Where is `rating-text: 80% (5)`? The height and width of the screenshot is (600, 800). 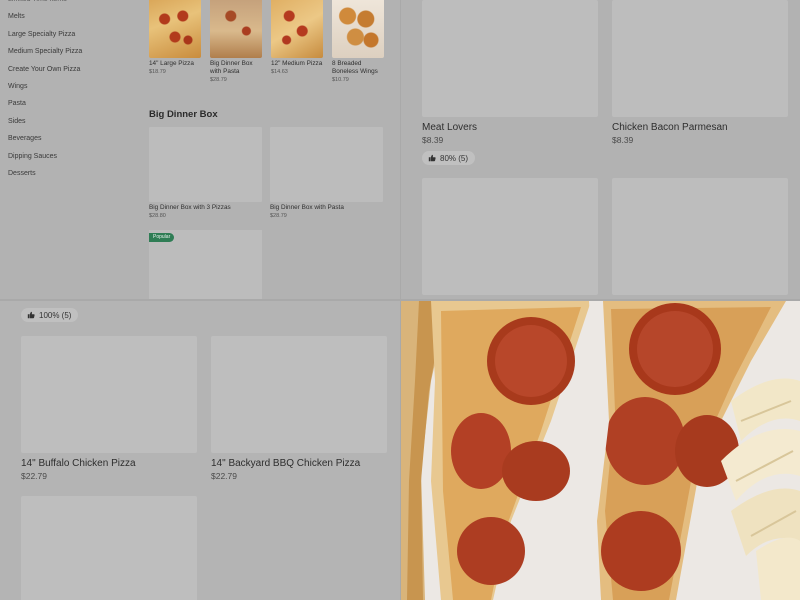 rating-text: 80% (5) is located at coordinates (454, 158).